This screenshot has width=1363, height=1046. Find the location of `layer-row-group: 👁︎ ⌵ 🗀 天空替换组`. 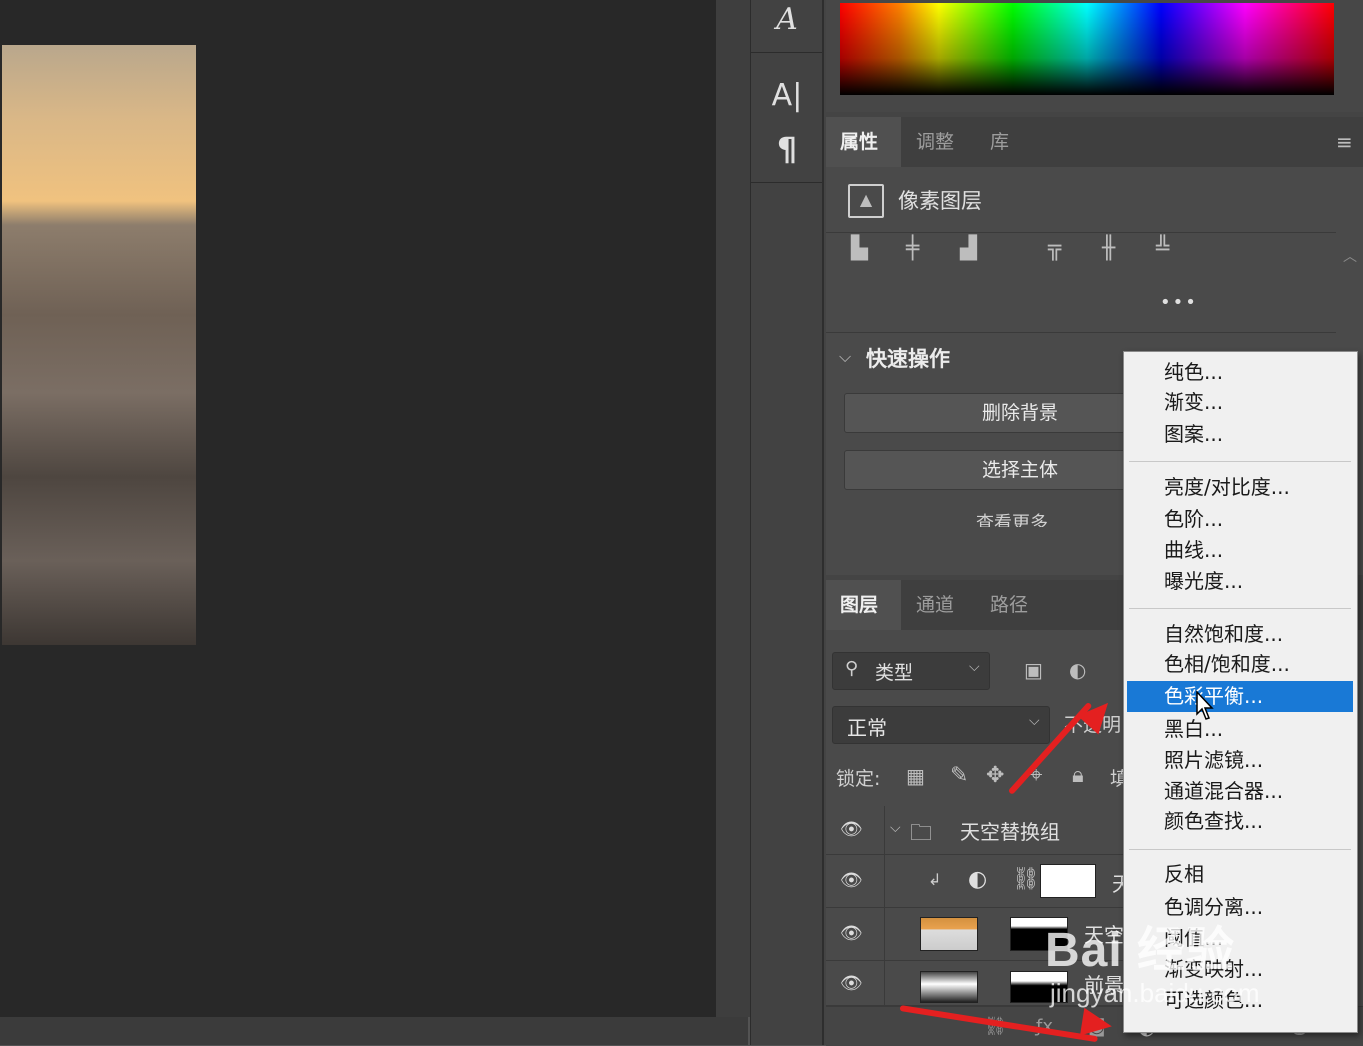

layer-row-group: 👁︎ ⌵ 🗀 天空替换组 is located at coordinates (976, 830).